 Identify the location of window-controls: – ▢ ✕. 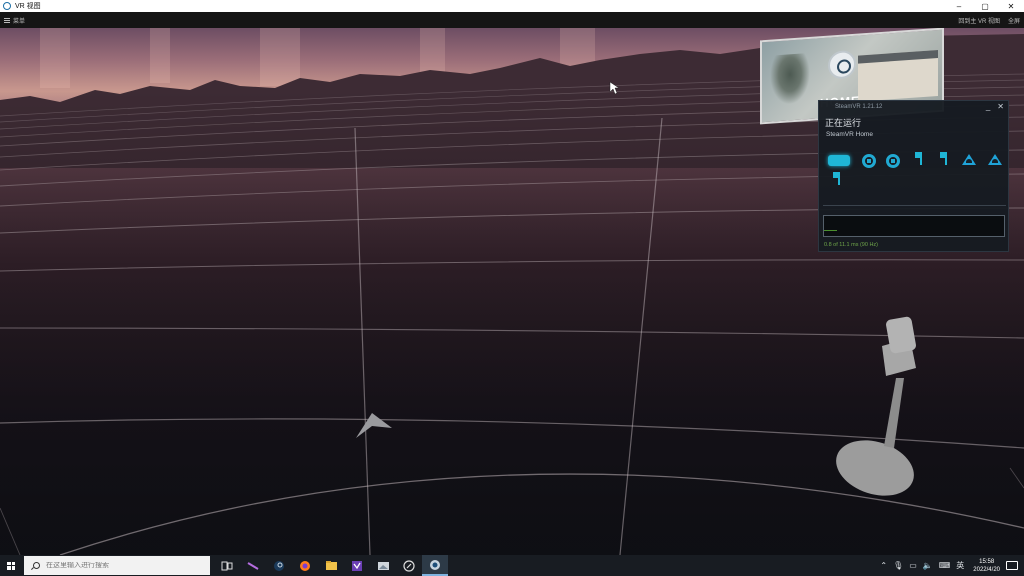
(985, 6).